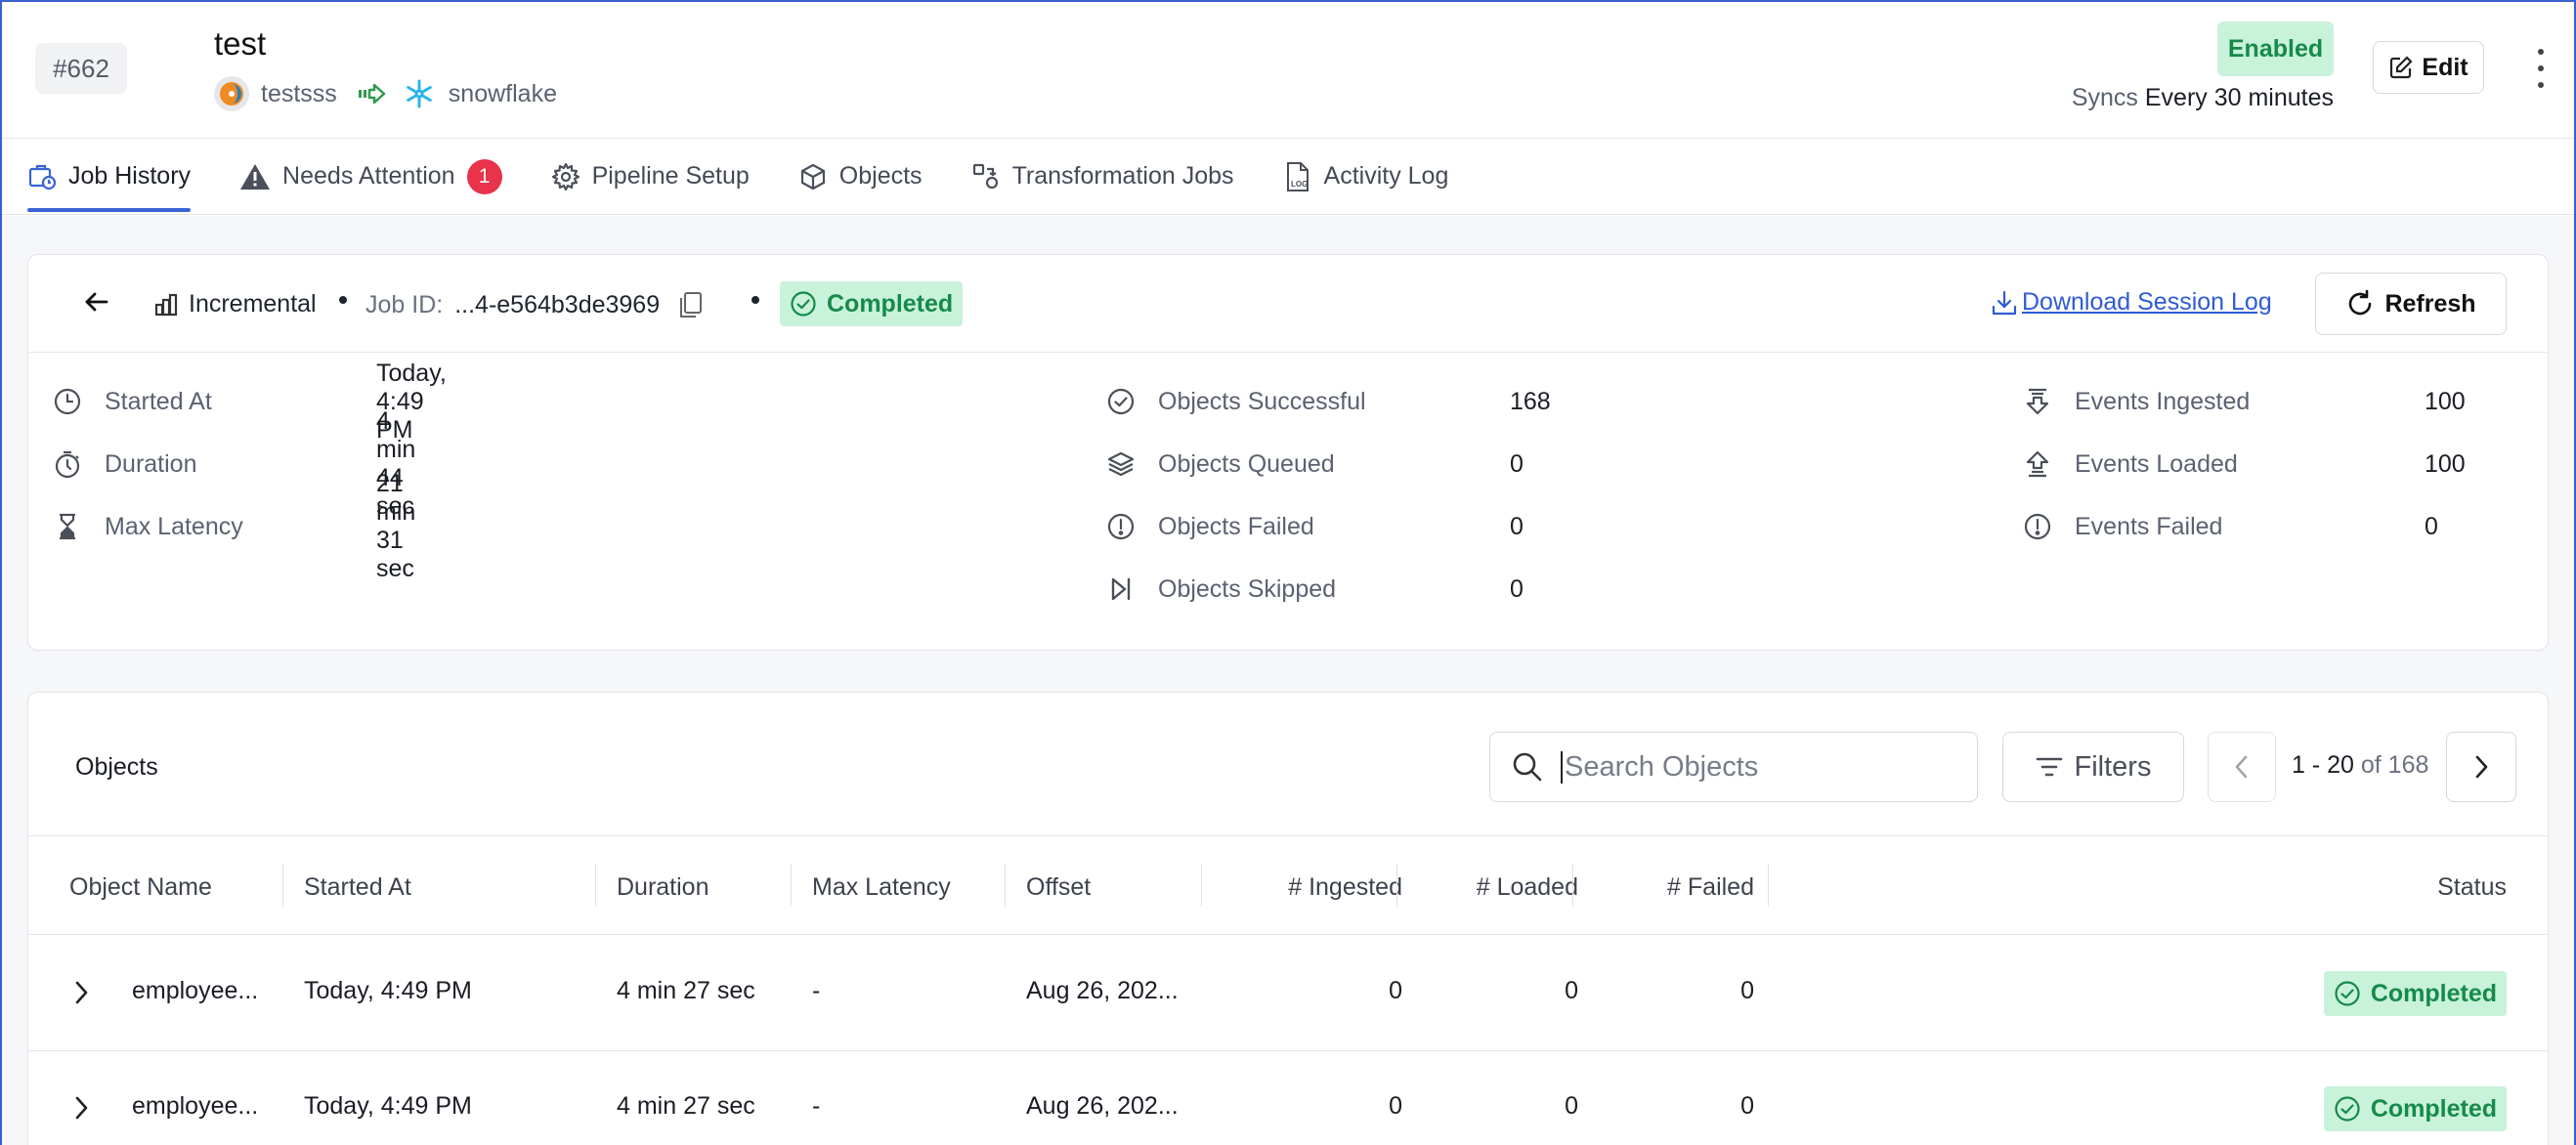  I want to click on log-file-icon: LOG, so click(1298, 176).